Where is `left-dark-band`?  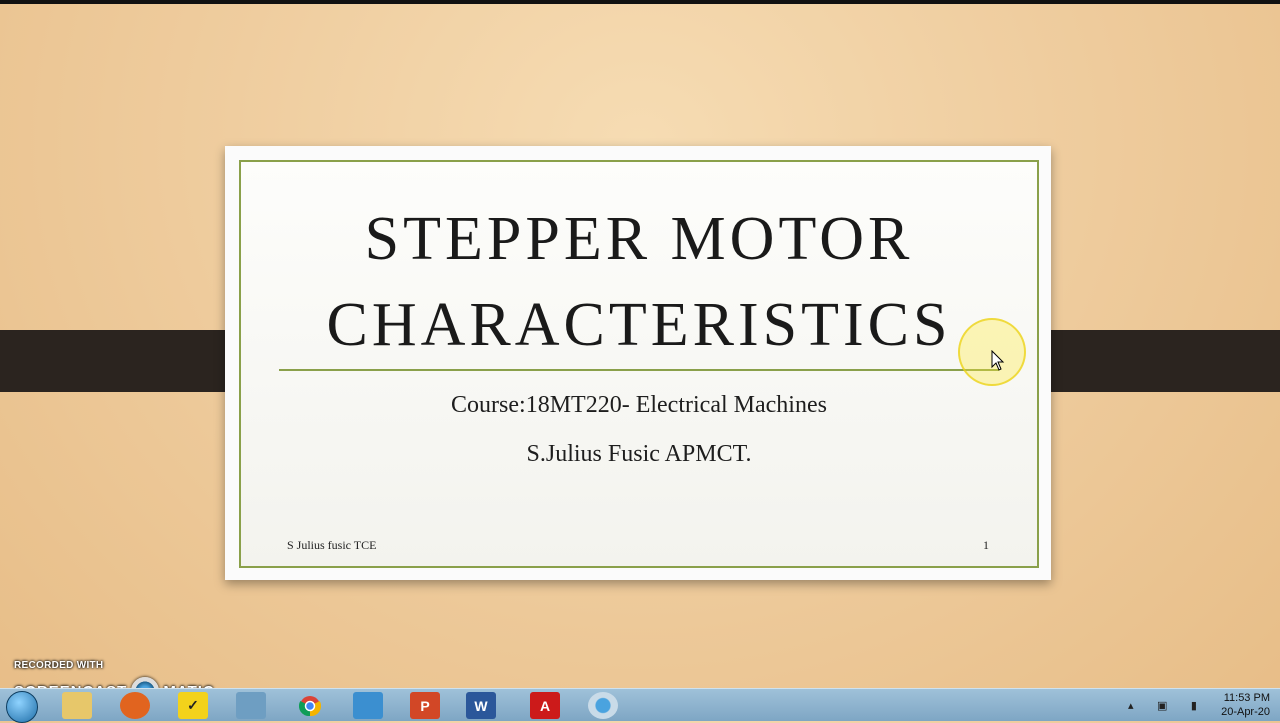 left-dark-band is located at coordinates (127, 361).